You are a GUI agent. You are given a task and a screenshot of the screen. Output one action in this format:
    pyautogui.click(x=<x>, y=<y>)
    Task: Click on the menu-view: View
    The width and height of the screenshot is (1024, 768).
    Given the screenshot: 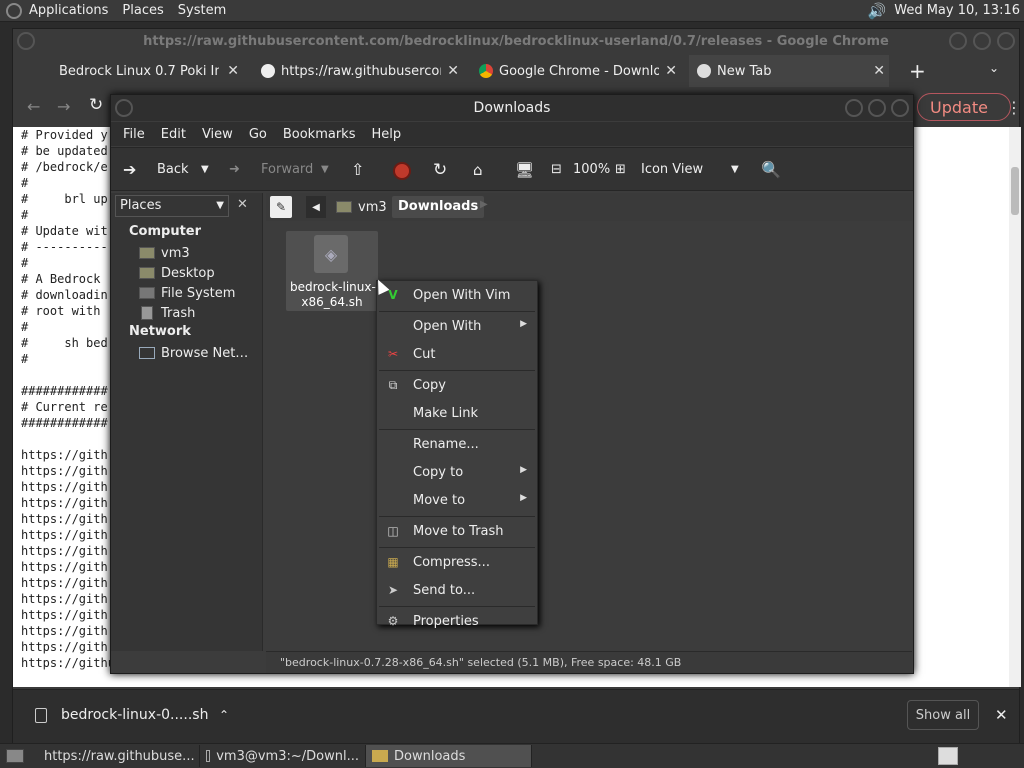 What is the action you would take?
    pyautogui.click(x=217, y=134)
    